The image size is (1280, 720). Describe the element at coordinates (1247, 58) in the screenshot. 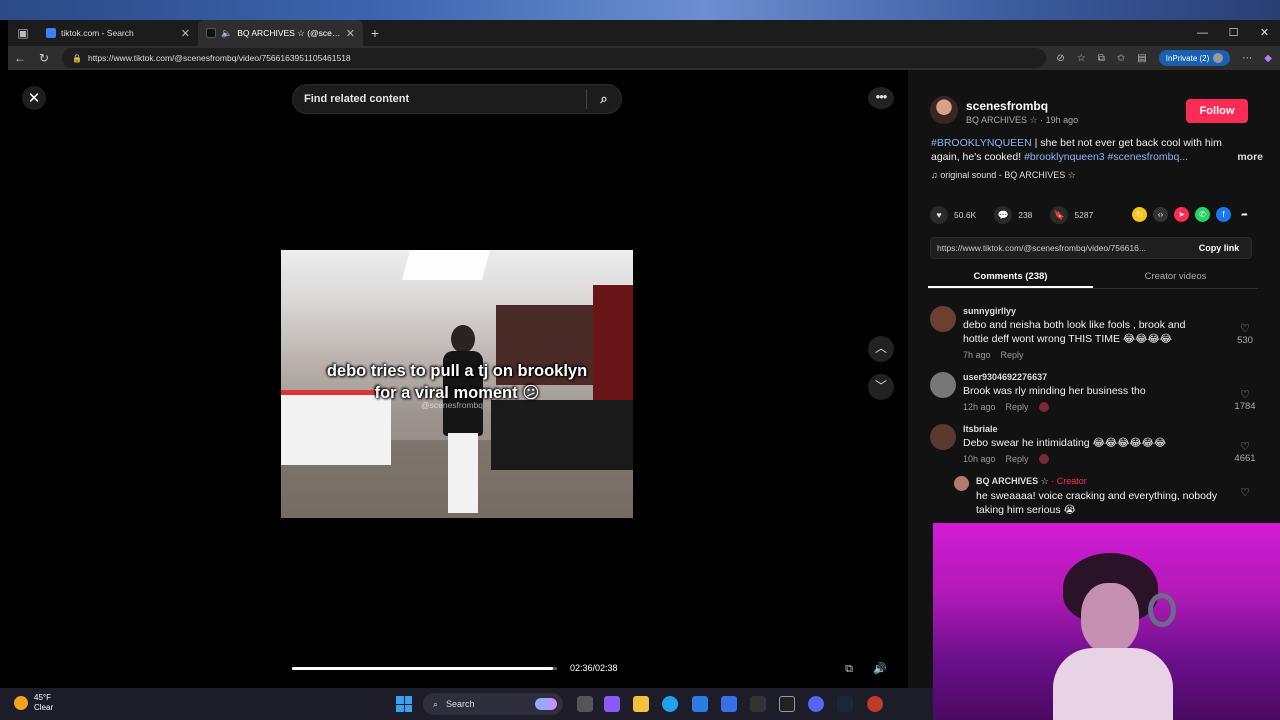

I see `menu-dots-icon: ⋯` at that location.